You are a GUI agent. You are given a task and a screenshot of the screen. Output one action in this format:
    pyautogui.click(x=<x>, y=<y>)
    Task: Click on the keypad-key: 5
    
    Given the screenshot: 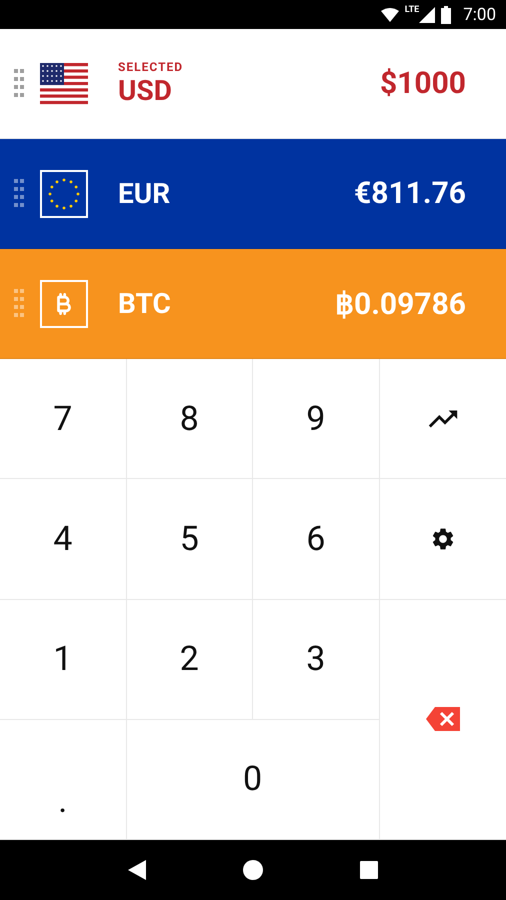 What is the action you would take?
    pyautogui.click(x=189, y=539)
    